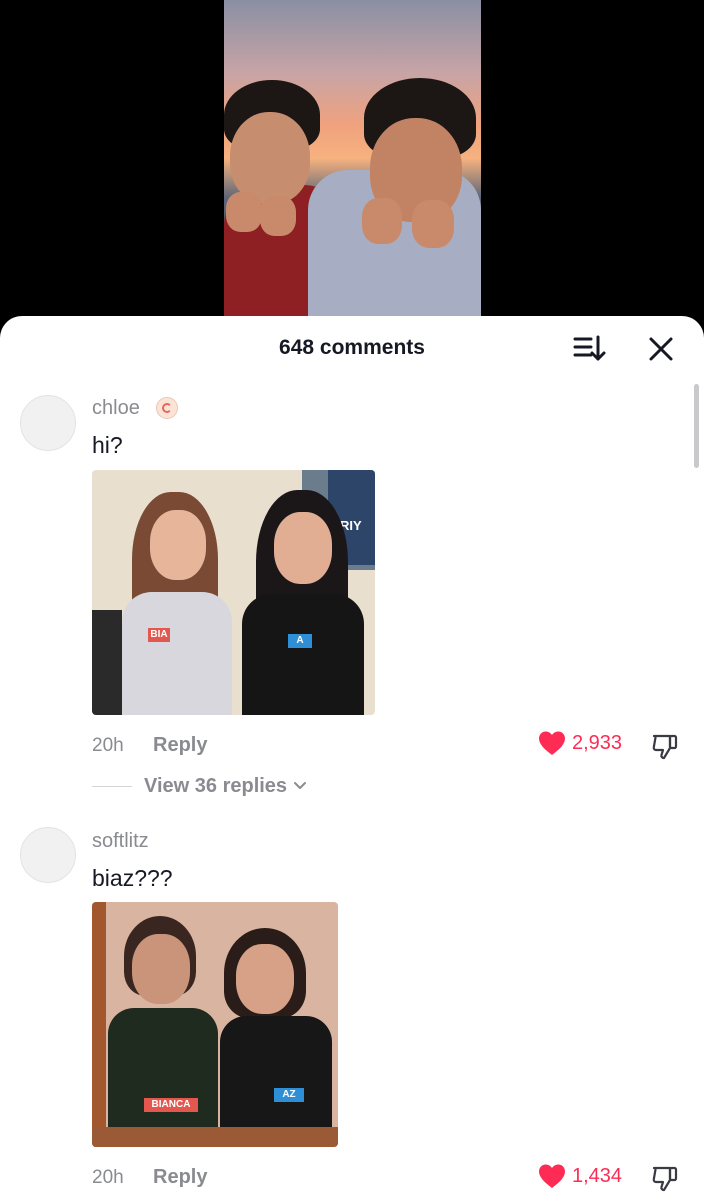 The height and width of the screenshot is (1200, 704). I want to click on video-person-right, so click(394, 165).